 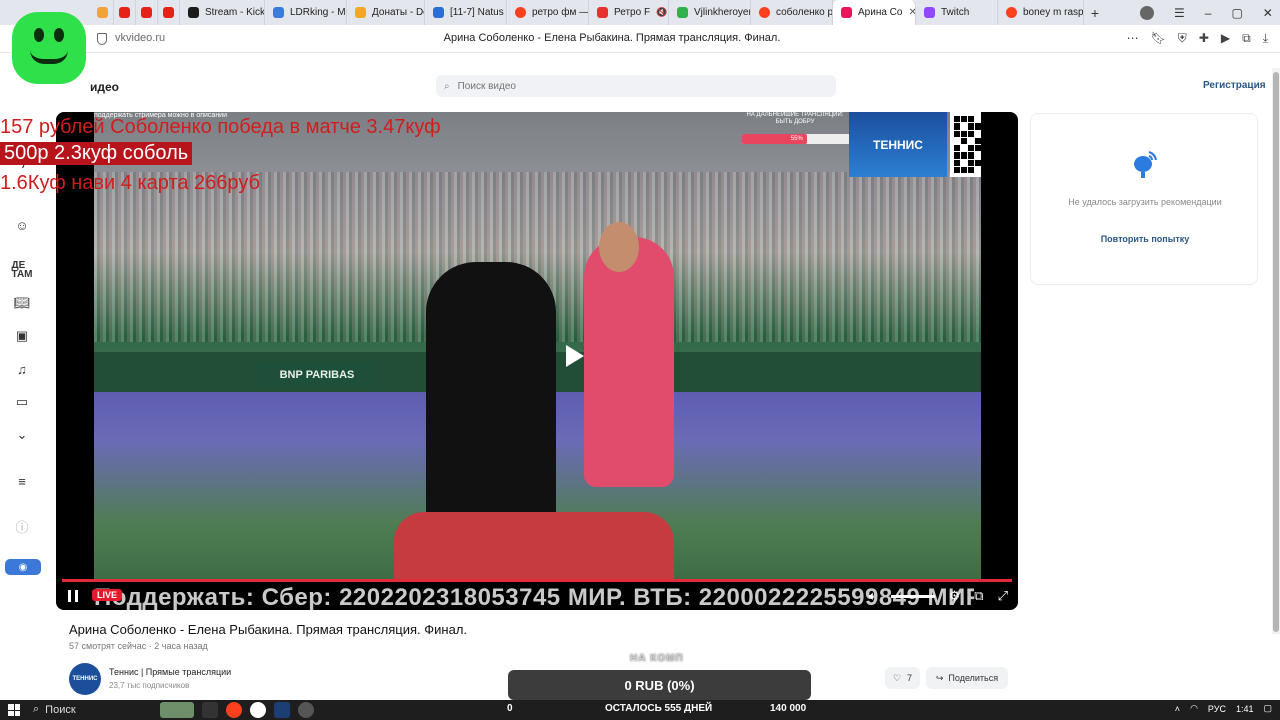 I want to click on media-icon: ▶, so click(x=1225, y=38).